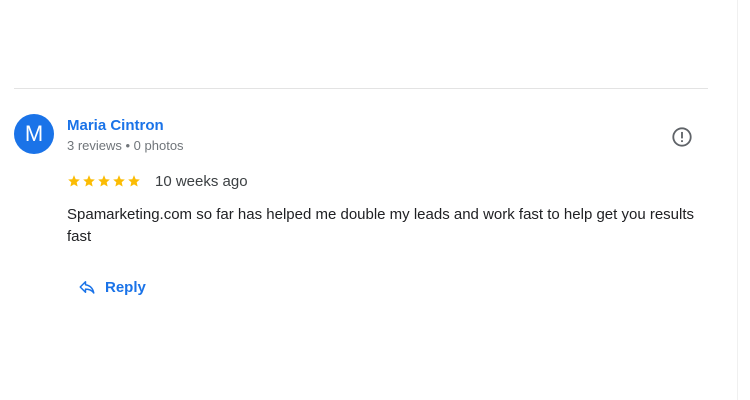  I want to click on reply-arrow-icon, so click(87, 287).